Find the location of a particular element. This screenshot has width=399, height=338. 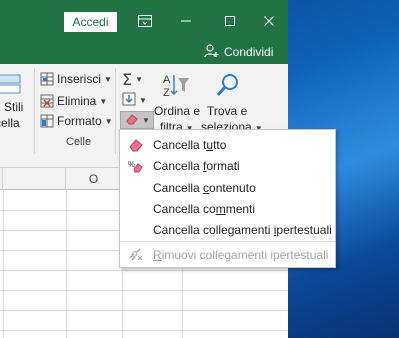

format-cells-button: Formato ▼ is located at coordinates (76, 121).